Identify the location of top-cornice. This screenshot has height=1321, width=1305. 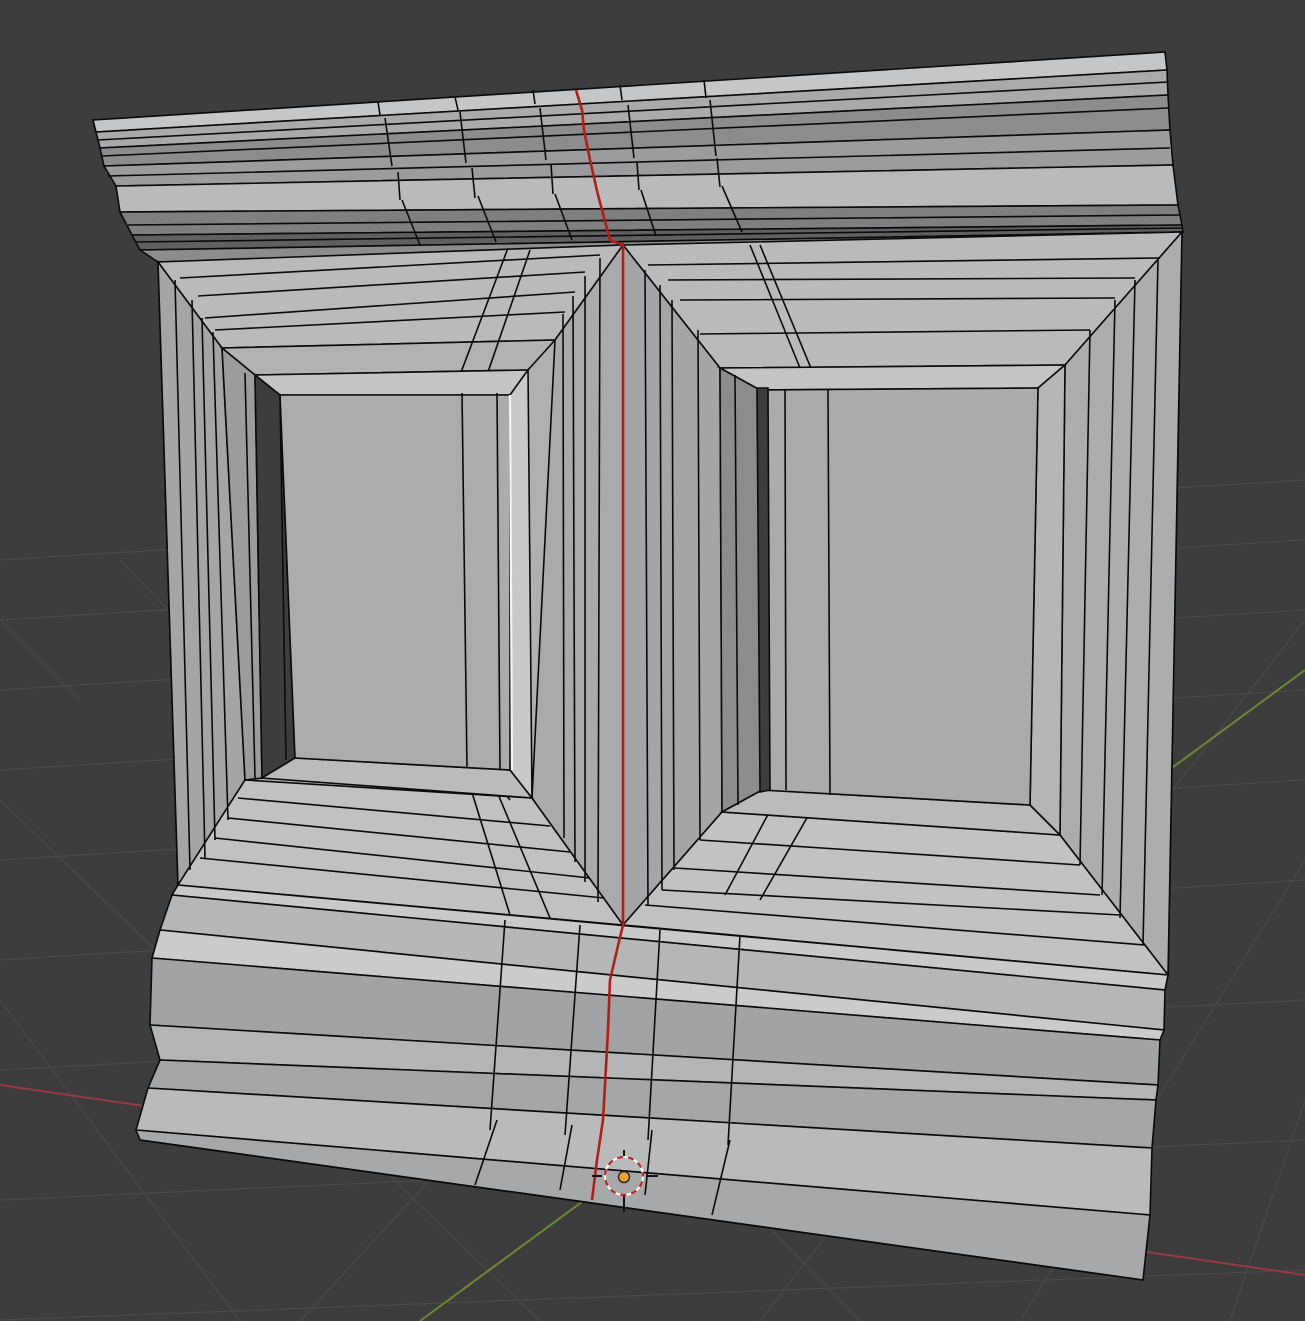
(637, 157).